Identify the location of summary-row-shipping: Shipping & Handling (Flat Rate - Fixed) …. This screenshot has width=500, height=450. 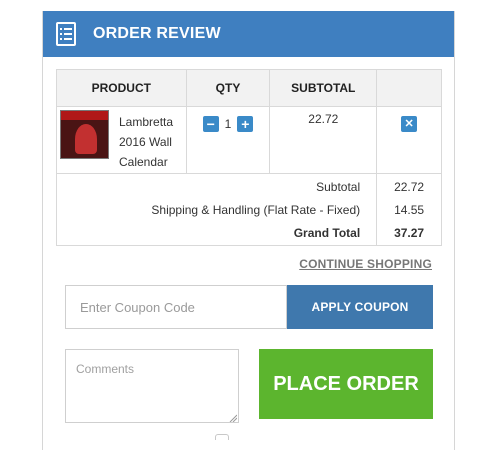
(248, 209).